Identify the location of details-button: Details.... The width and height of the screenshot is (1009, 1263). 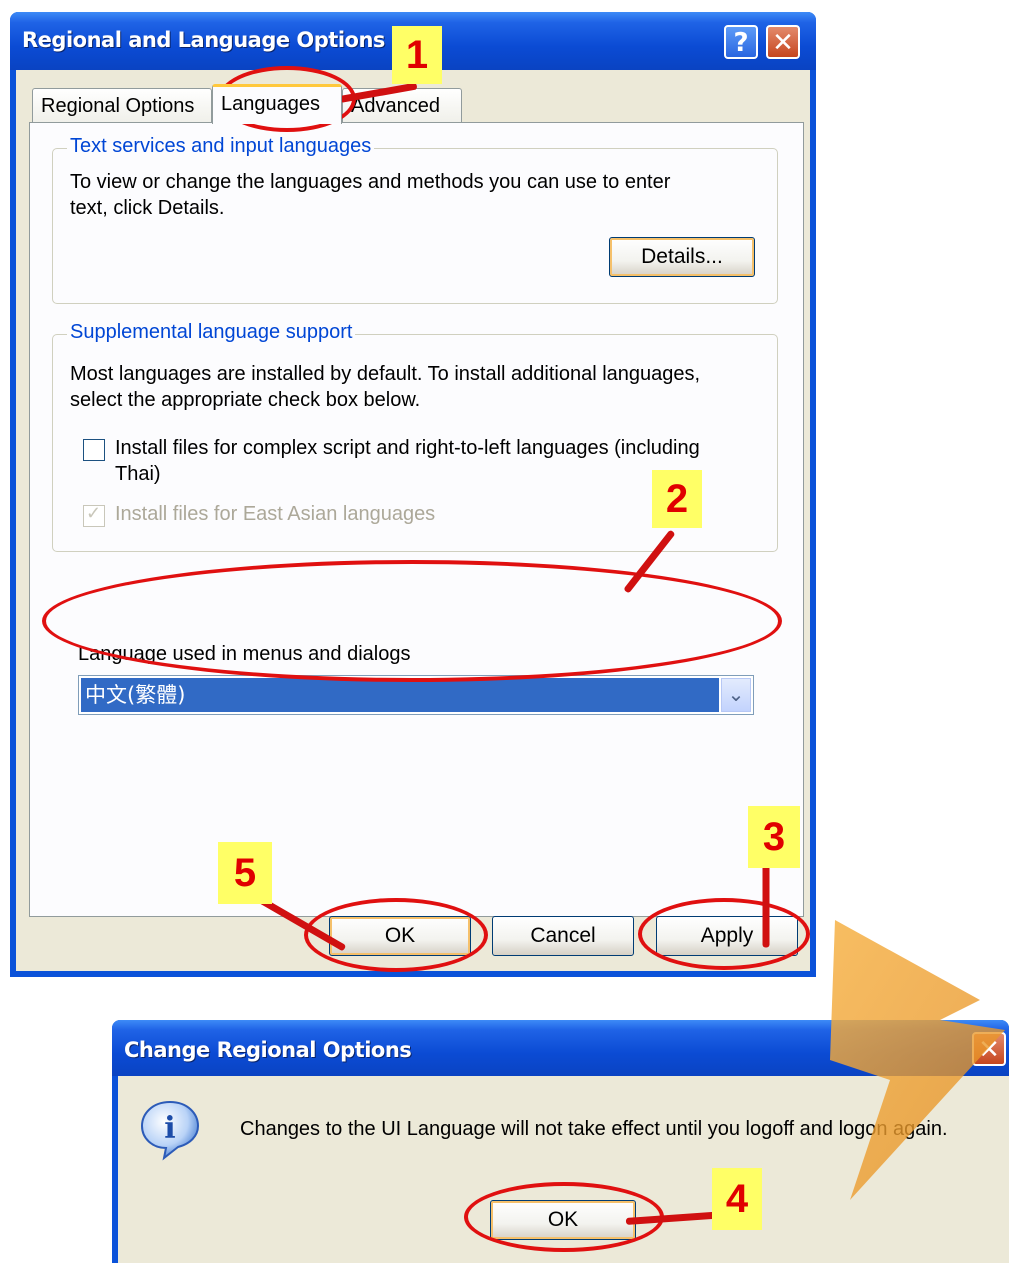
(682, 257).